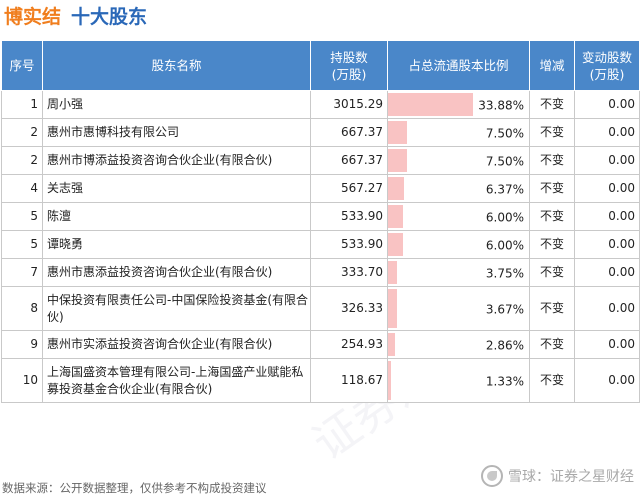 Image resolution: width=640 pixels, height=498 pixels. What do you see at coordinates (320, 216) in the screenshot?
I see `table-row: 5 陈澶 533.90 6.00% 不变 0.00` at bounding box center [320, 216].